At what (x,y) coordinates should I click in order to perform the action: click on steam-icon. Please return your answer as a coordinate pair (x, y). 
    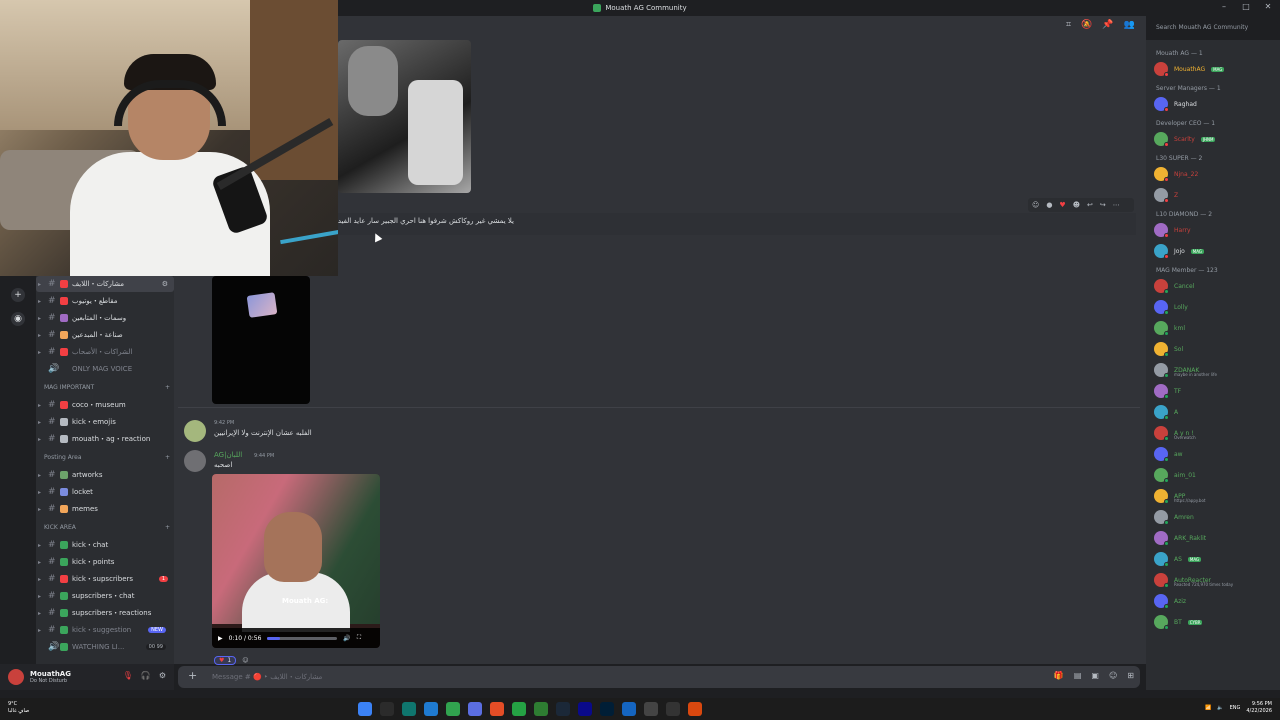
    Looking at the image, I should click on (563, 709).